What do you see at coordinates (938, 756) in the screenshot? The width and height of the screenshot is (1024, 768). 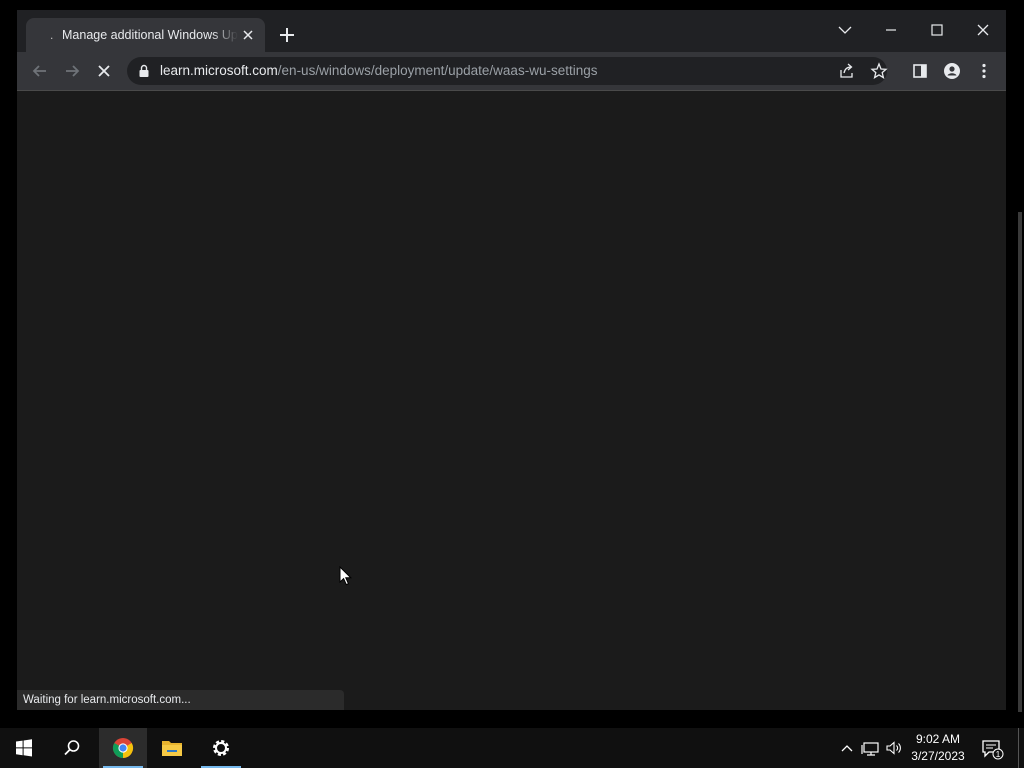 I see `clock-date: 3/27/2023` at bounding box center [938, 756].